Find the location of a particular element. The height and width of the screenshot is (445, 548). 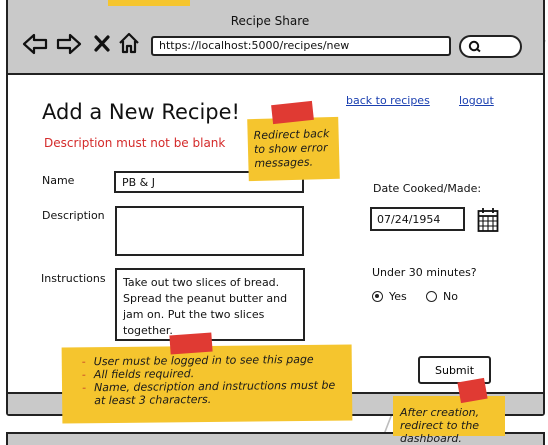

name-label: Name is located at coordinates (58, 180).